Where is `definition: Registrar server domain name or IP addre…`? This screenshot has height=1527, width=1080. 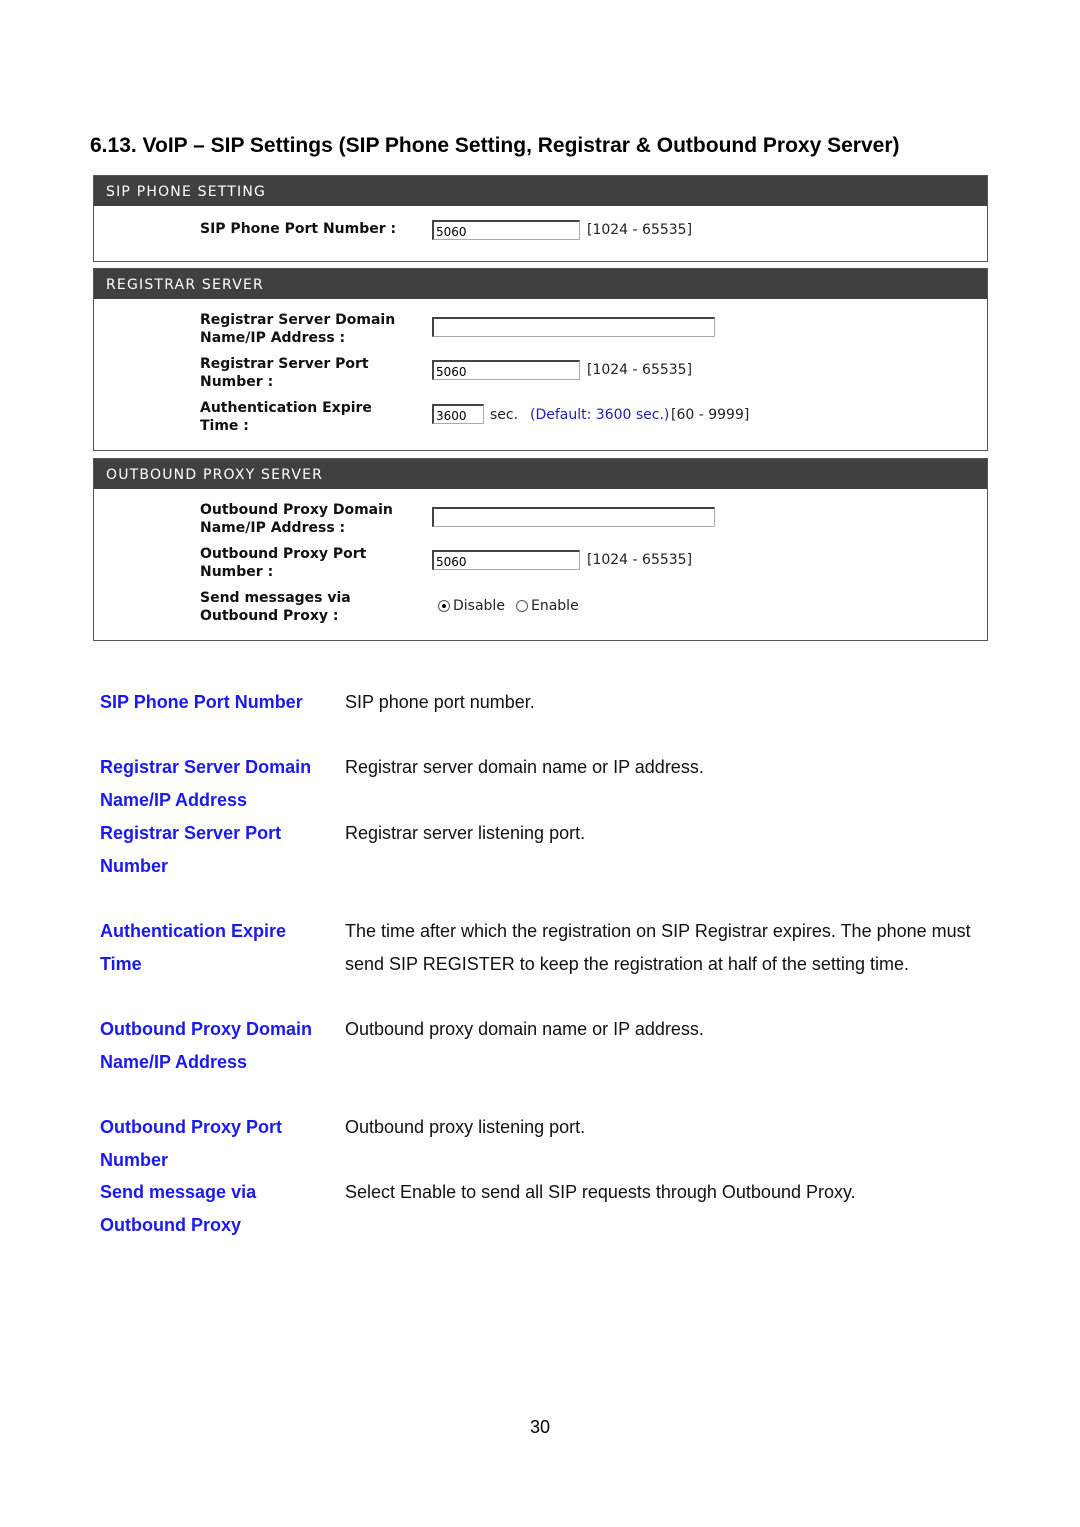 definition: Registrar server domain name or IP addre… is located at coordinates (524, 767).